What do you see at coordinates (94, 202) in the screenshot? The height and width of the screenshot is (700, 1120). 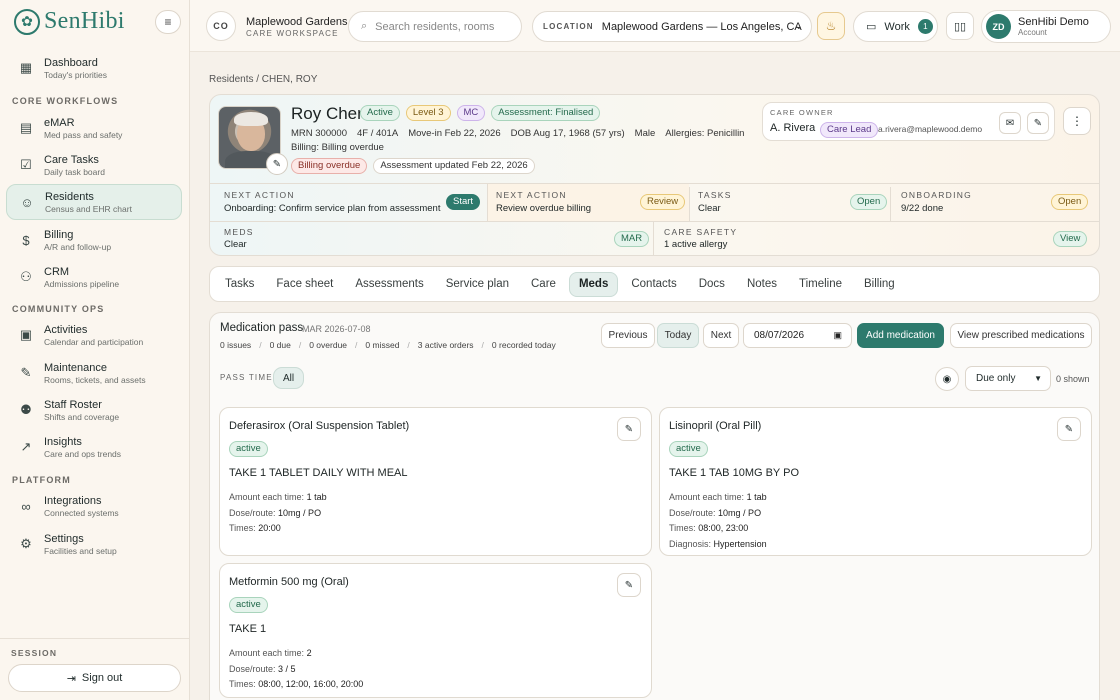 I see `sidebar-item-residents: ☺ Residents Census and EHR chart` at bounding box center [94, 202].